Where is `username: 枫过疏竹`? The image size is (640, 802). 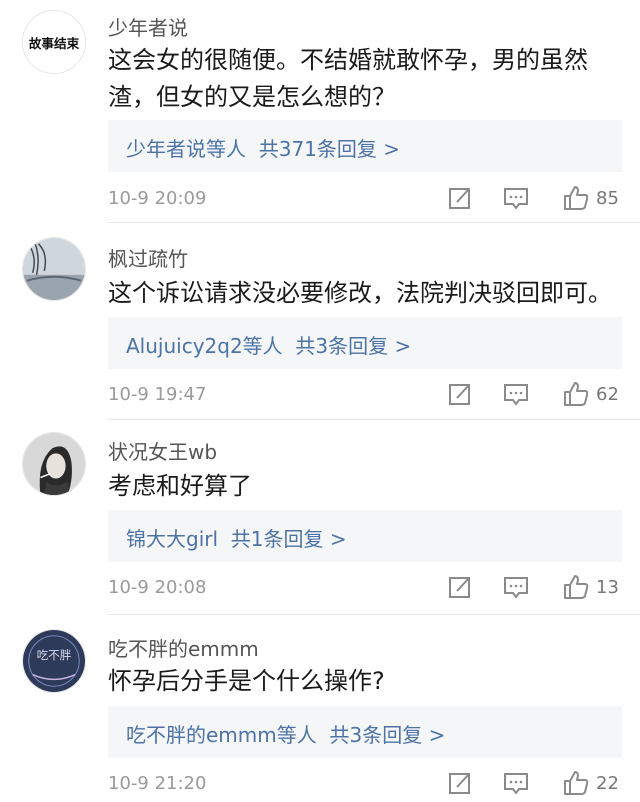
username: 枫过疏竹 is located at coordinates (148, 257).